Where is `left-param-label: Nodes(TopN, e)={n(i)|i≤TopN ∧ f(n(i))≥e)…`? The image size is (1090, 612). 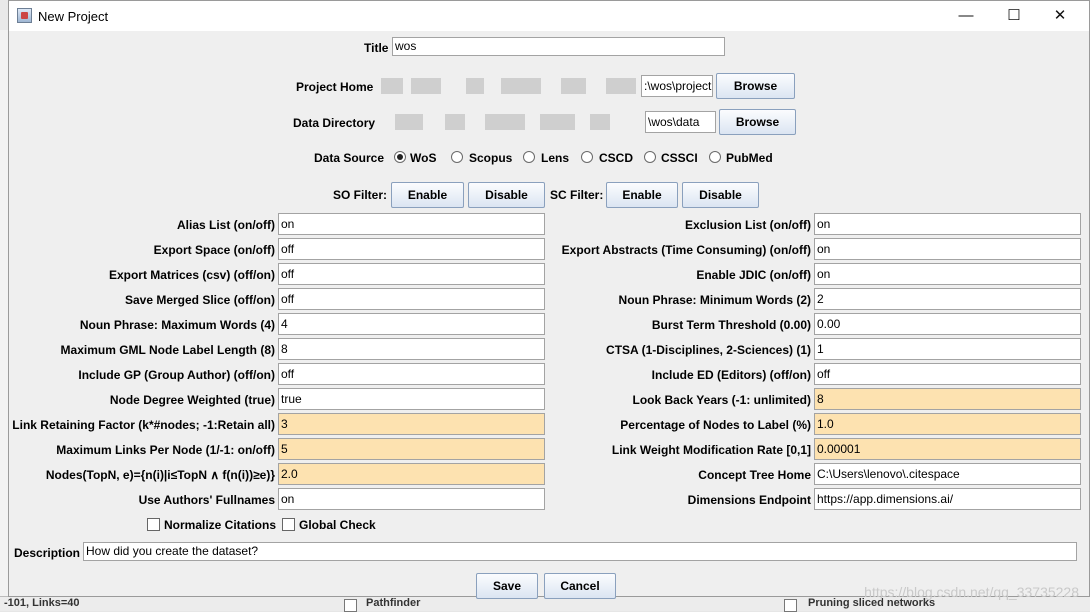 left-param-label: Nodes(TopN, e)={n(i)|i≤TopN ∧ f(n(i))≥e)… is located at coordinates (160, 475).